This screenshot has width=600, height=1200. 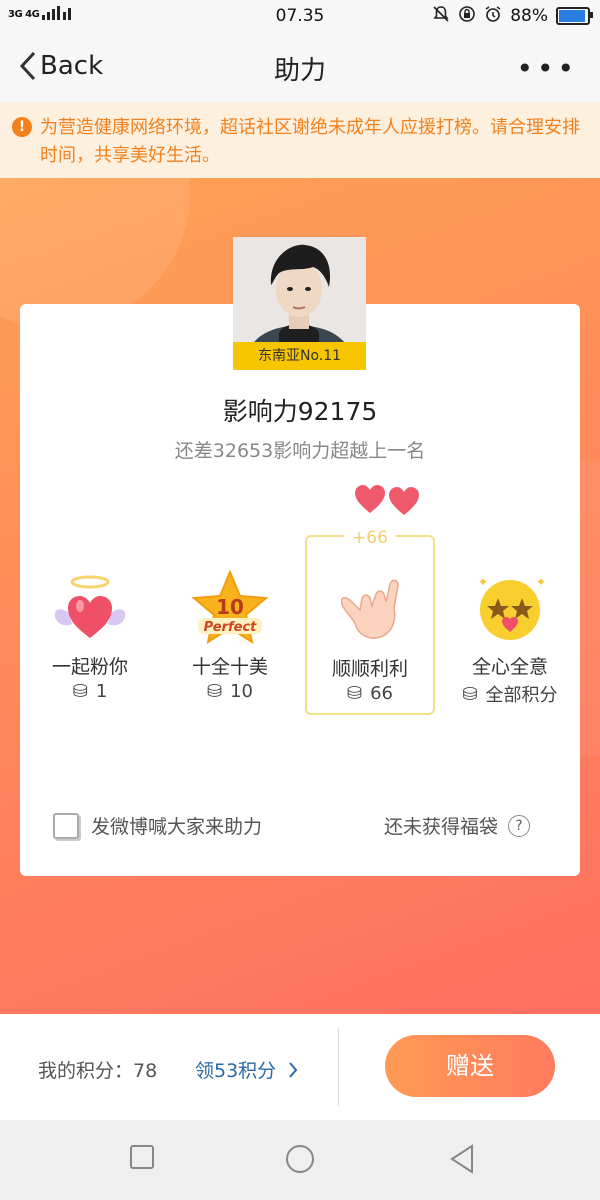 I want to click on battery-percent: 88%, so click(x=529, y=16).